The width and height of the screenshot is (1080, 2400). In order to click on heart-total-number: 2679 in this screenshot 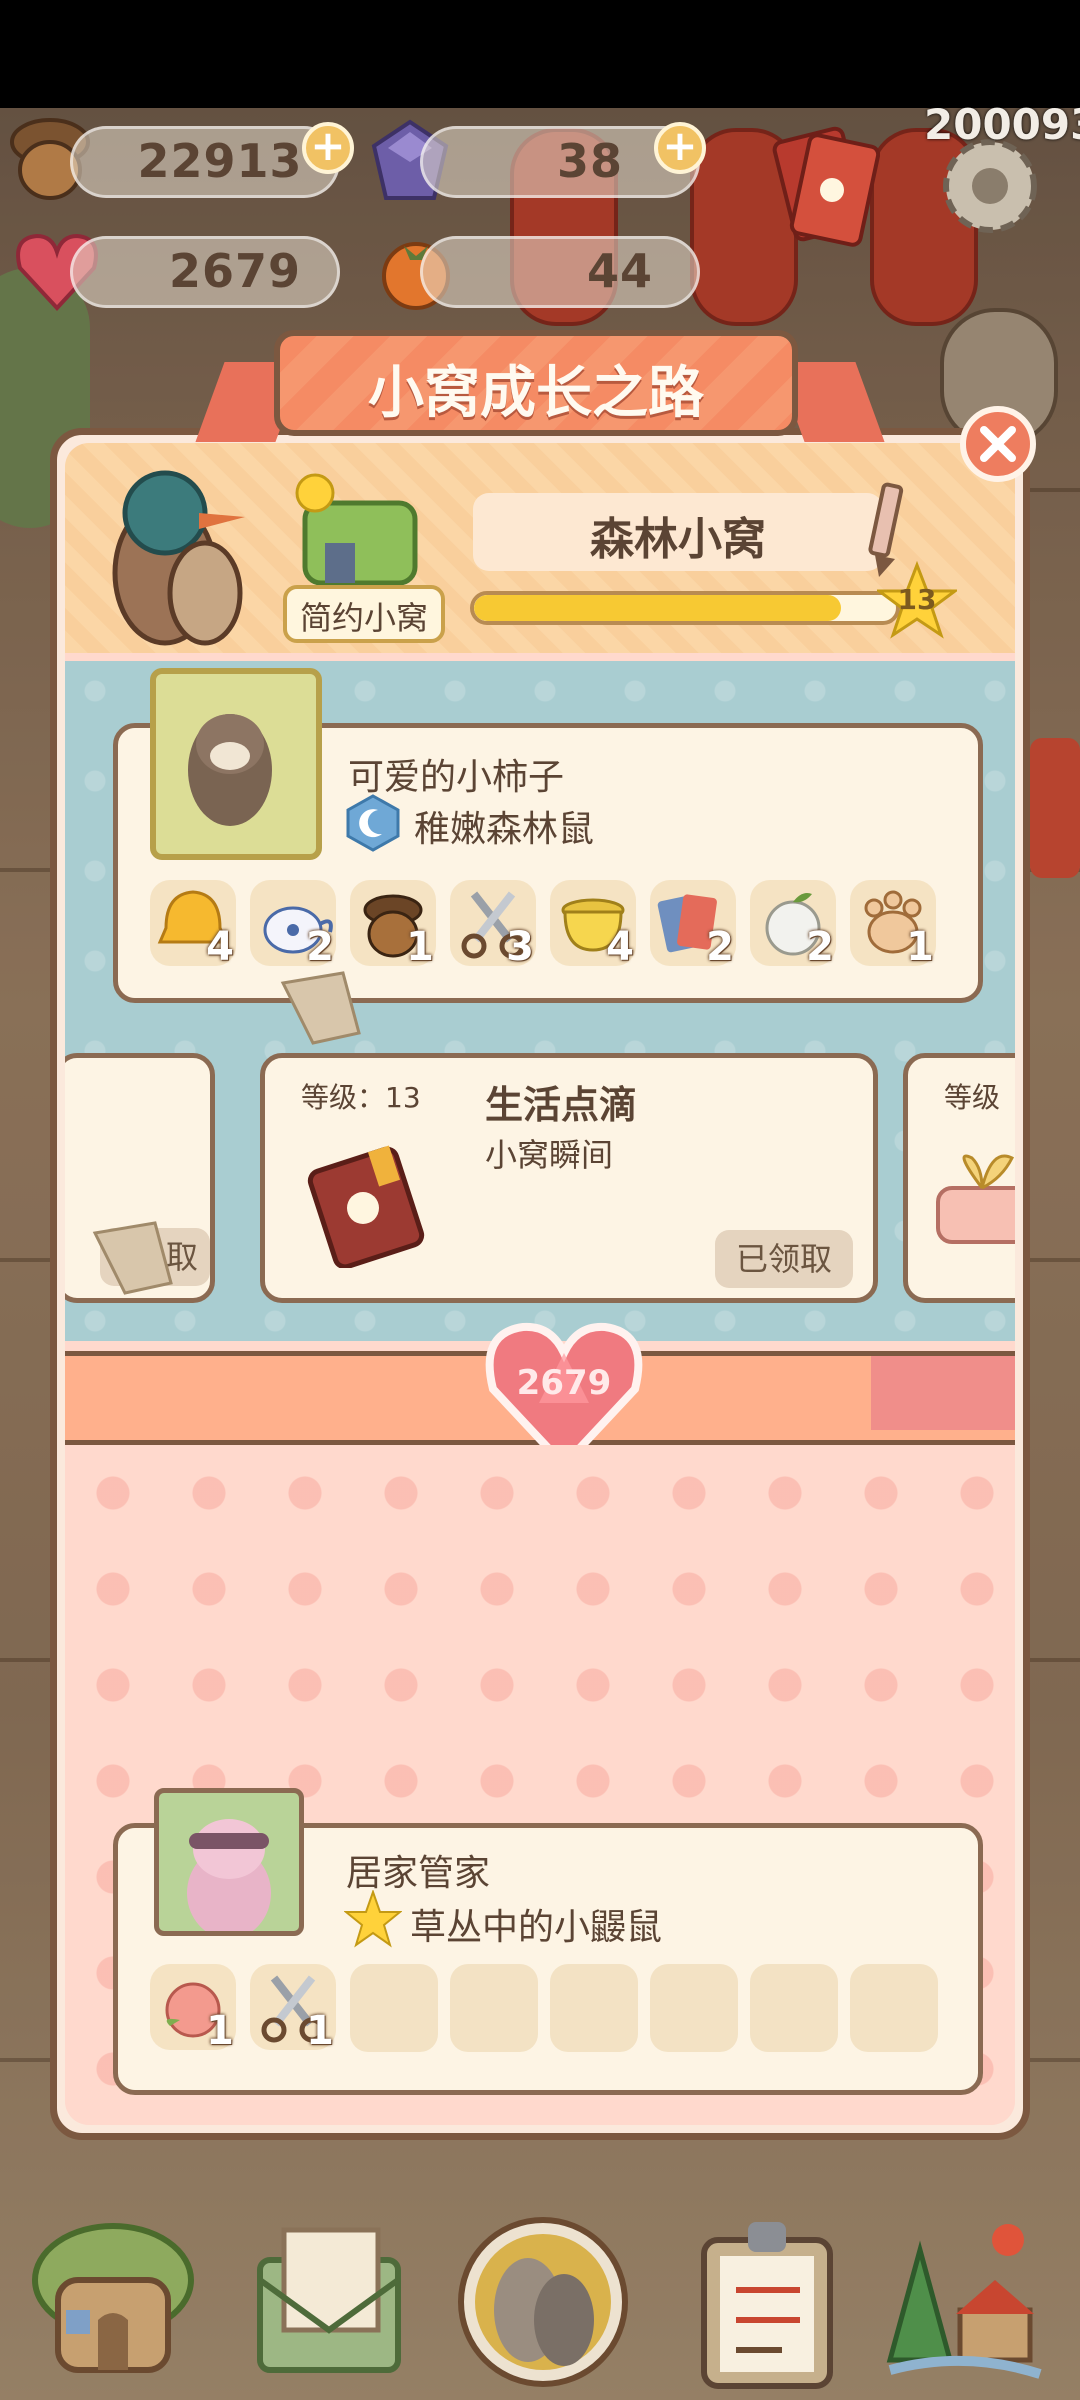, I will do `click(564, 1383)`.